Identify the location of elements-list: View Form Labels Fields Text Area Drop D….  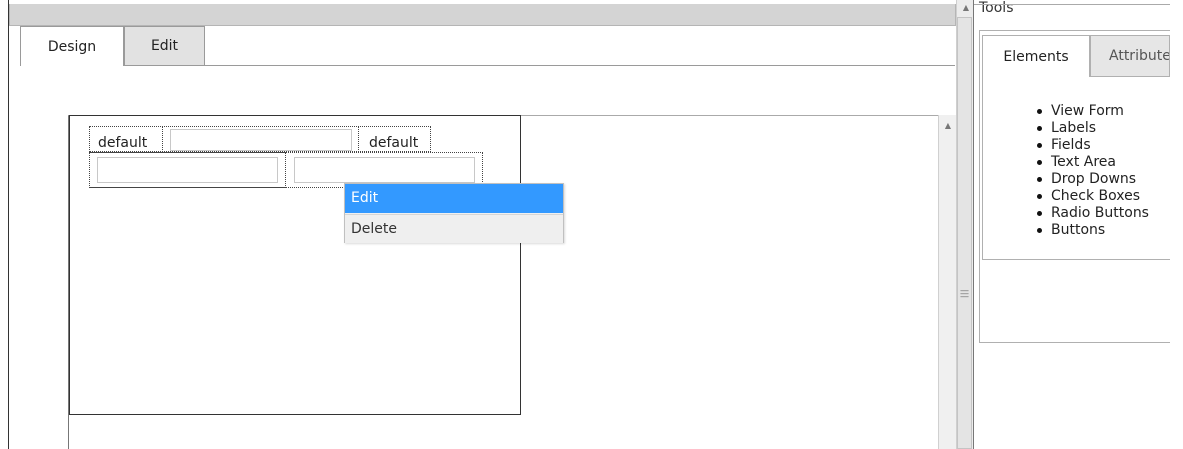
(1091, 171).